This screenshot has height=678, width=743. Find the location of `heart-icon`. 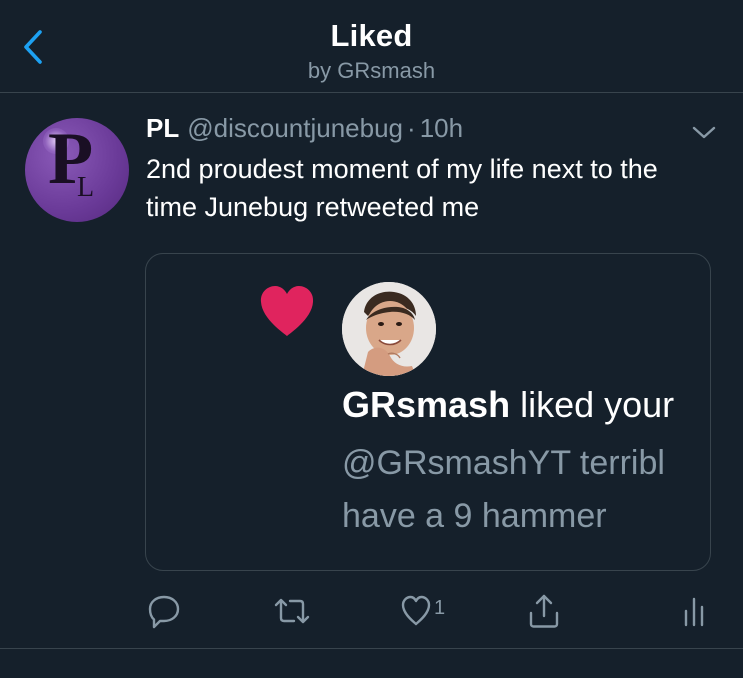

heart-icon is located at coordinates (416, 610).